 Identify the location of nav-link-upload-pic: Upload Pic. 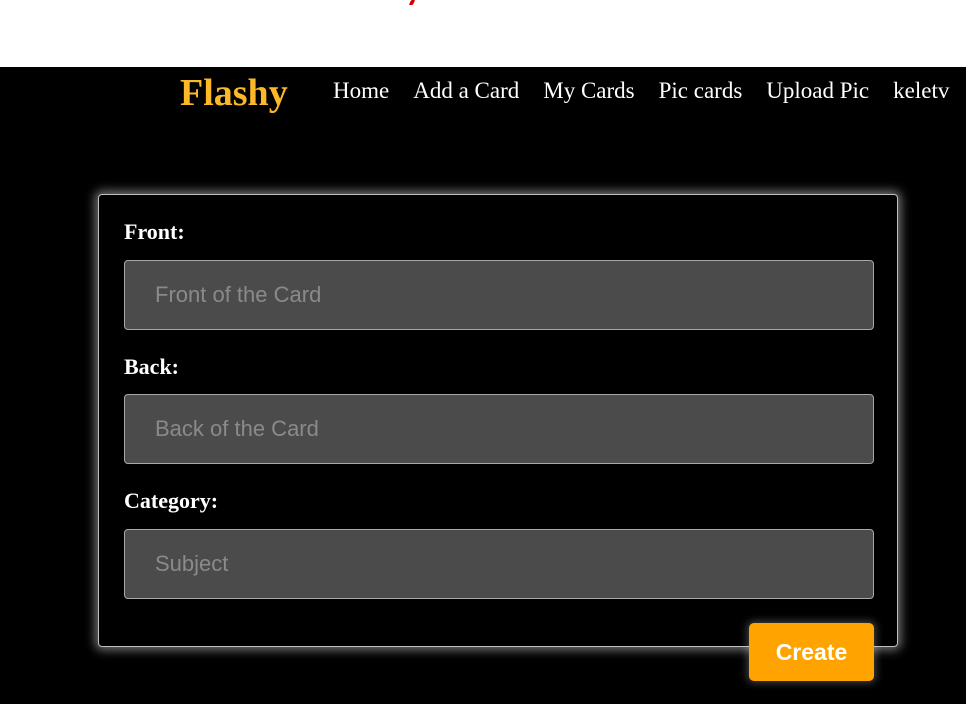
(817, 91).